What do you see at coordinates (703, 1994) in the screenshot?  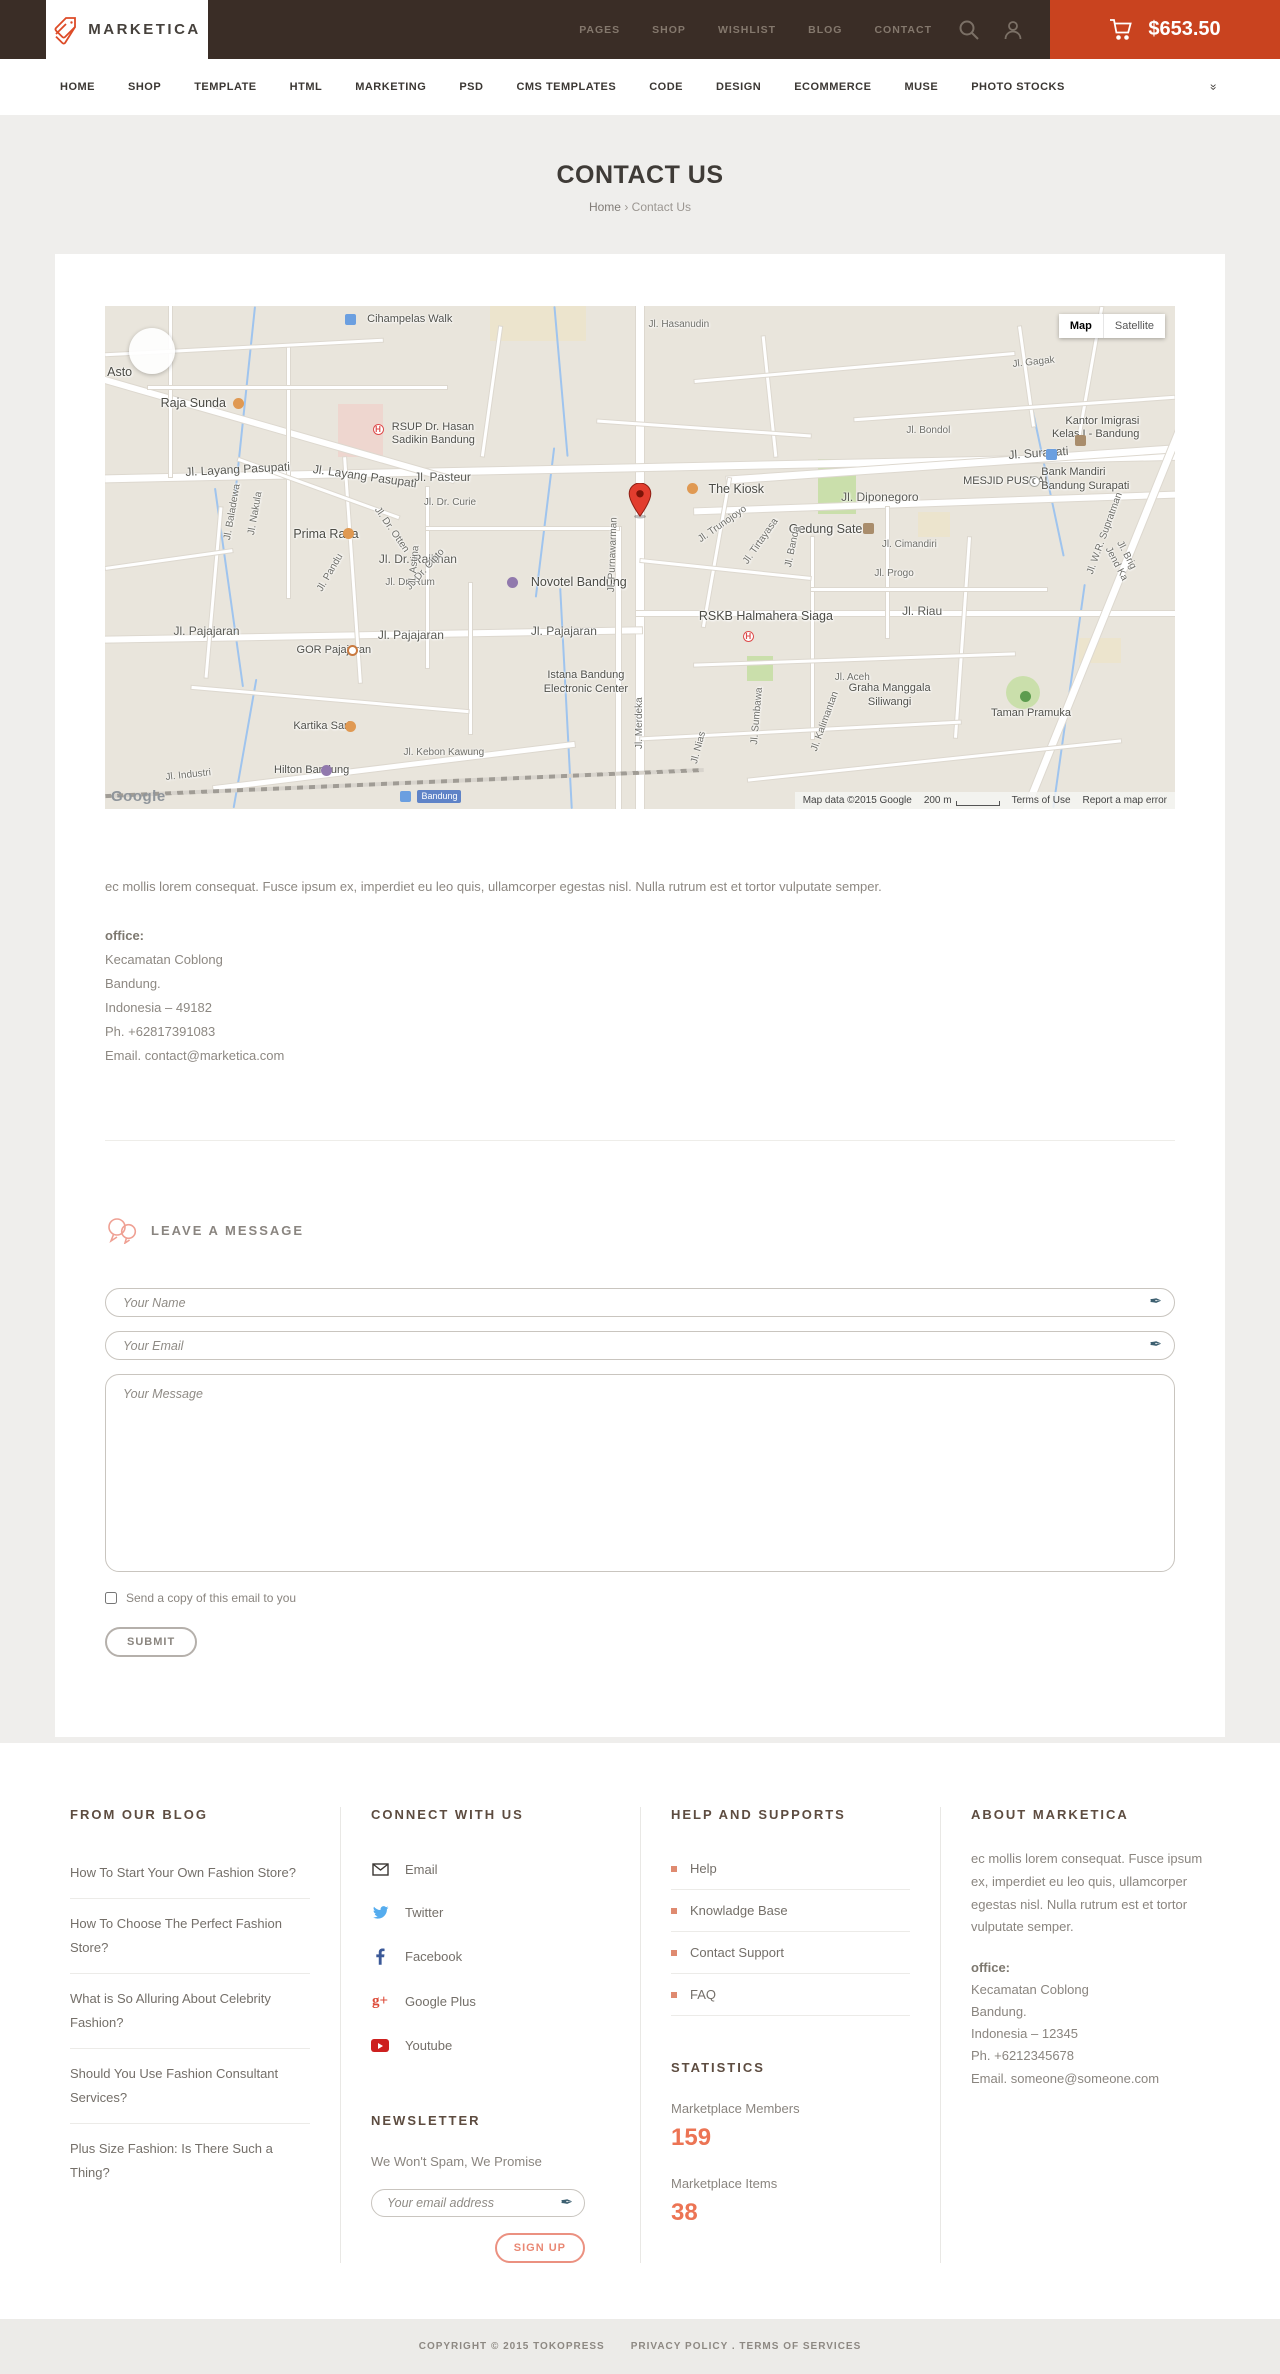 I see `help-link: FAQ` at bounding box center [703, 1994].